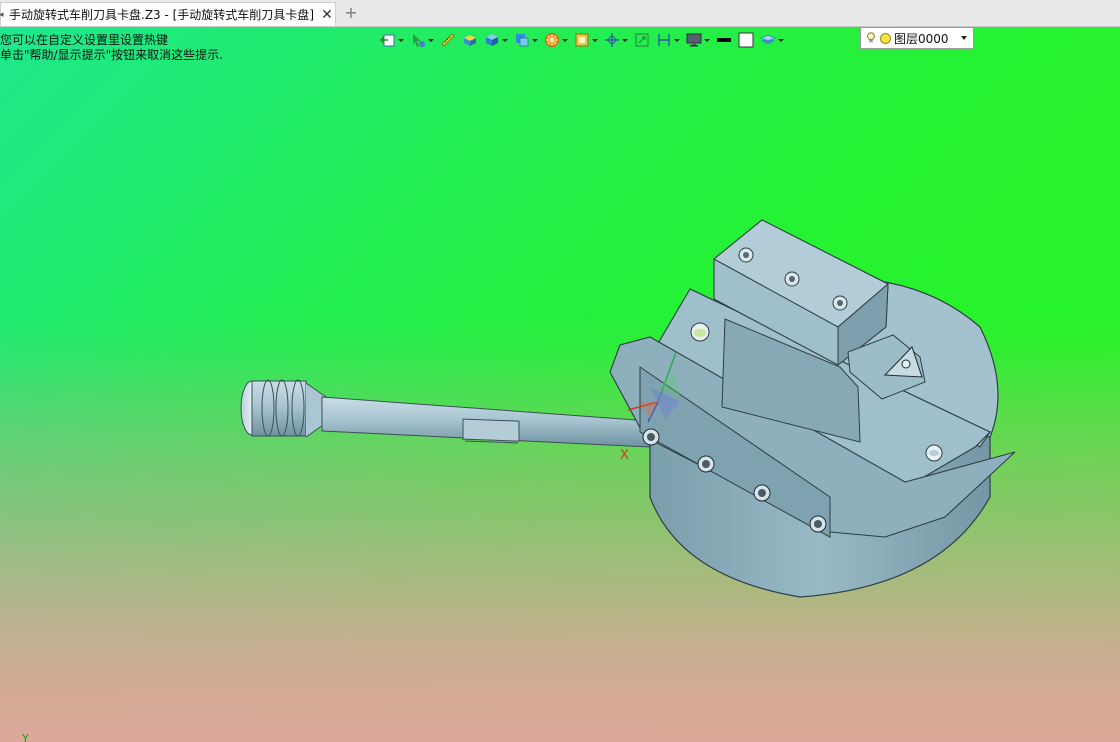 This screenshot has width=1120, height=742. Describe the element at coordinates (161, 15) in the screenshot. I see `document-tab-title: 手动旋转式车削刀具卡盘.Z3 - [手动旋转式车削刀具卡盘]` at that location.